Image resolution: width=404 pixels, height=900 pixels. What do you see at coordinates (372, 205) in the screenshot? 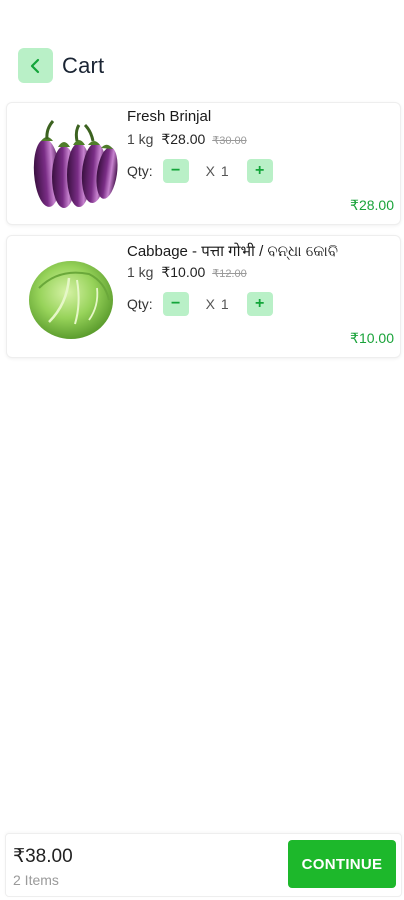
I see `item-total: ₹28.00` at bounding box center [372, 205].